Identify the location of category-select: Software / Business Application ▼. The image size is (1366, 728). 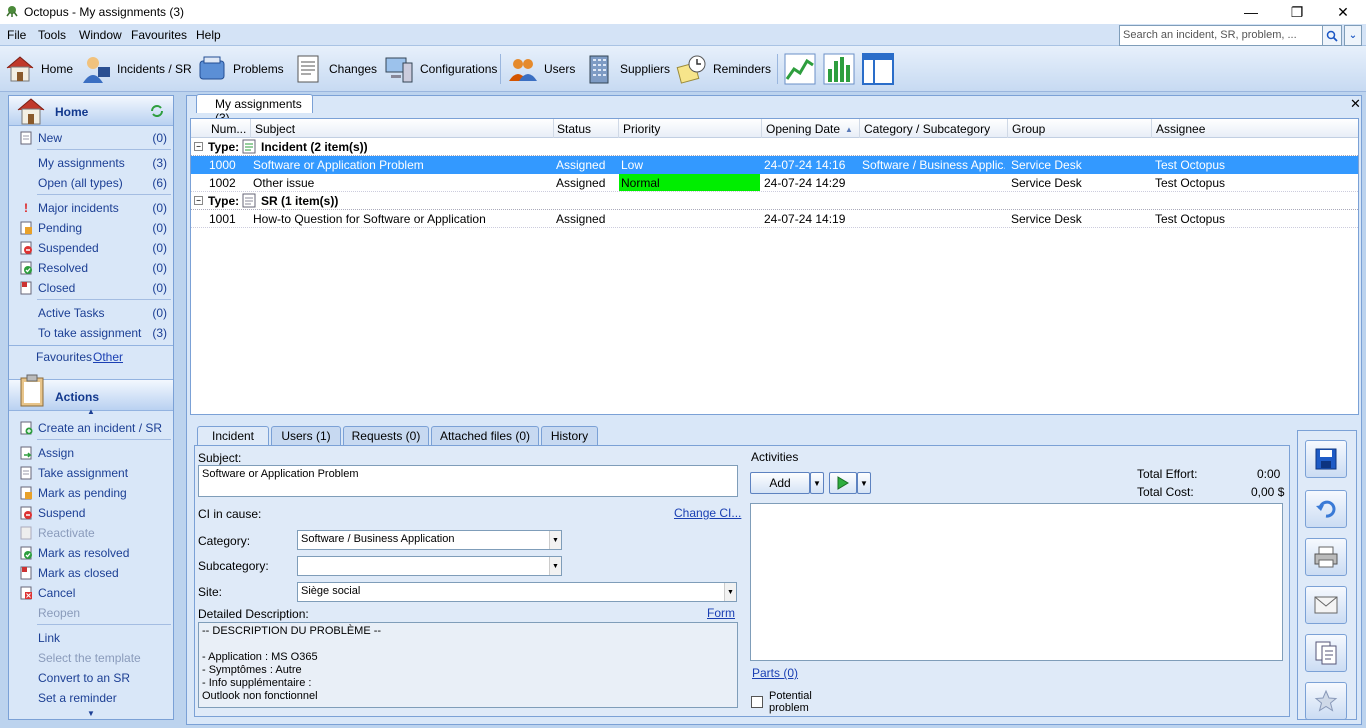
(429, 540).